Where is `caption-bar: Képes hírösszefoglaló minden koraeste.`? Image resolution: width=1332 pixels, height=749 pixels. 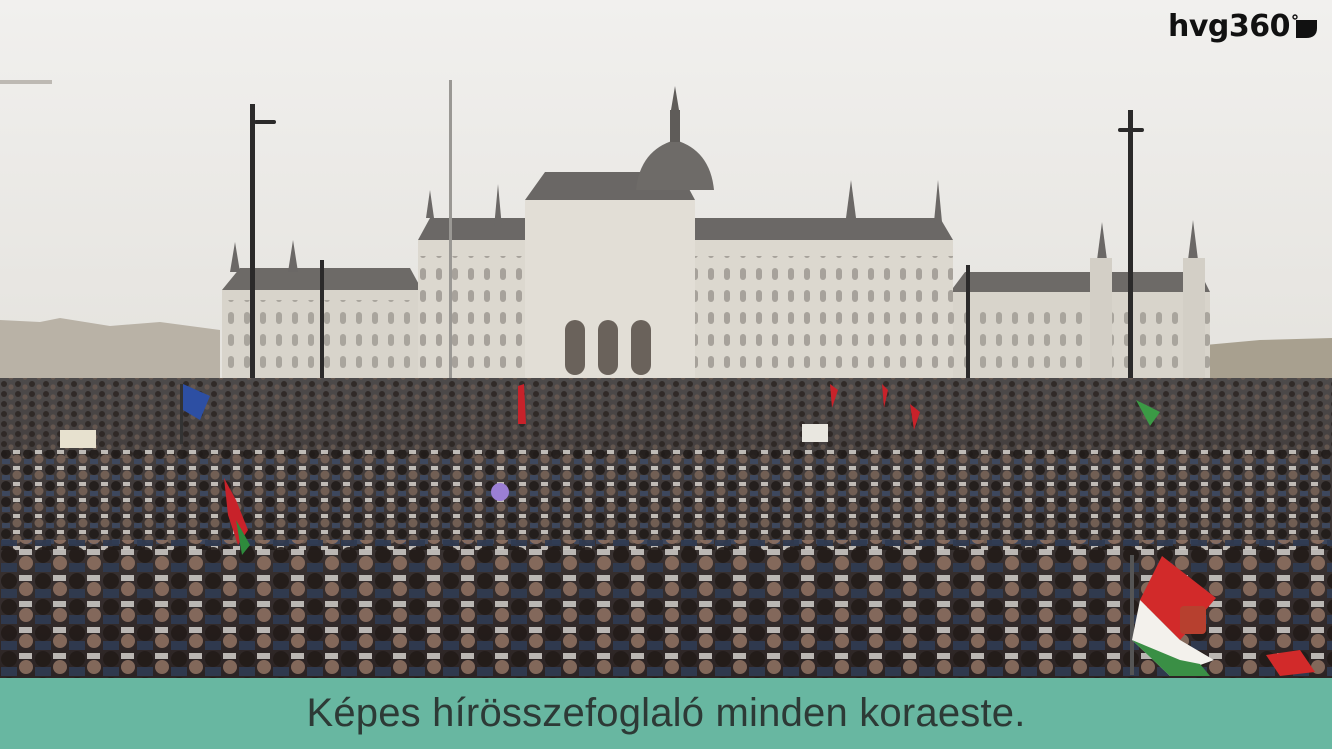
caption-bar: Képes hírösszefoglaló minden koraeste. is located at coordinates (666, 713).